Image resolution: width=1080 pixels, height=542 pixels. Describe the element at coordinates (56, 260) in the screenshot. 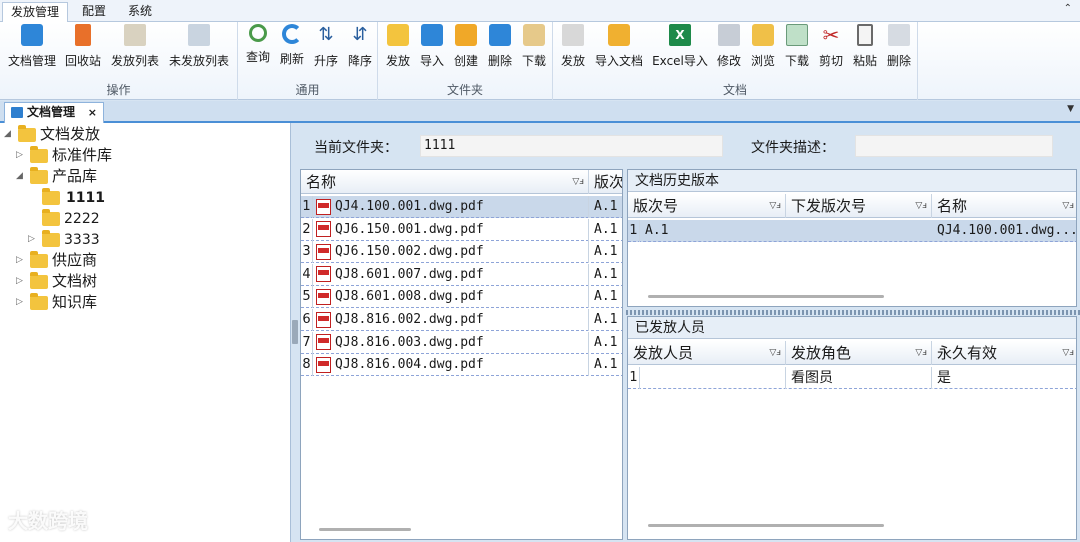

I see `tree-node-supplier: ▷ 供应商` at that location.